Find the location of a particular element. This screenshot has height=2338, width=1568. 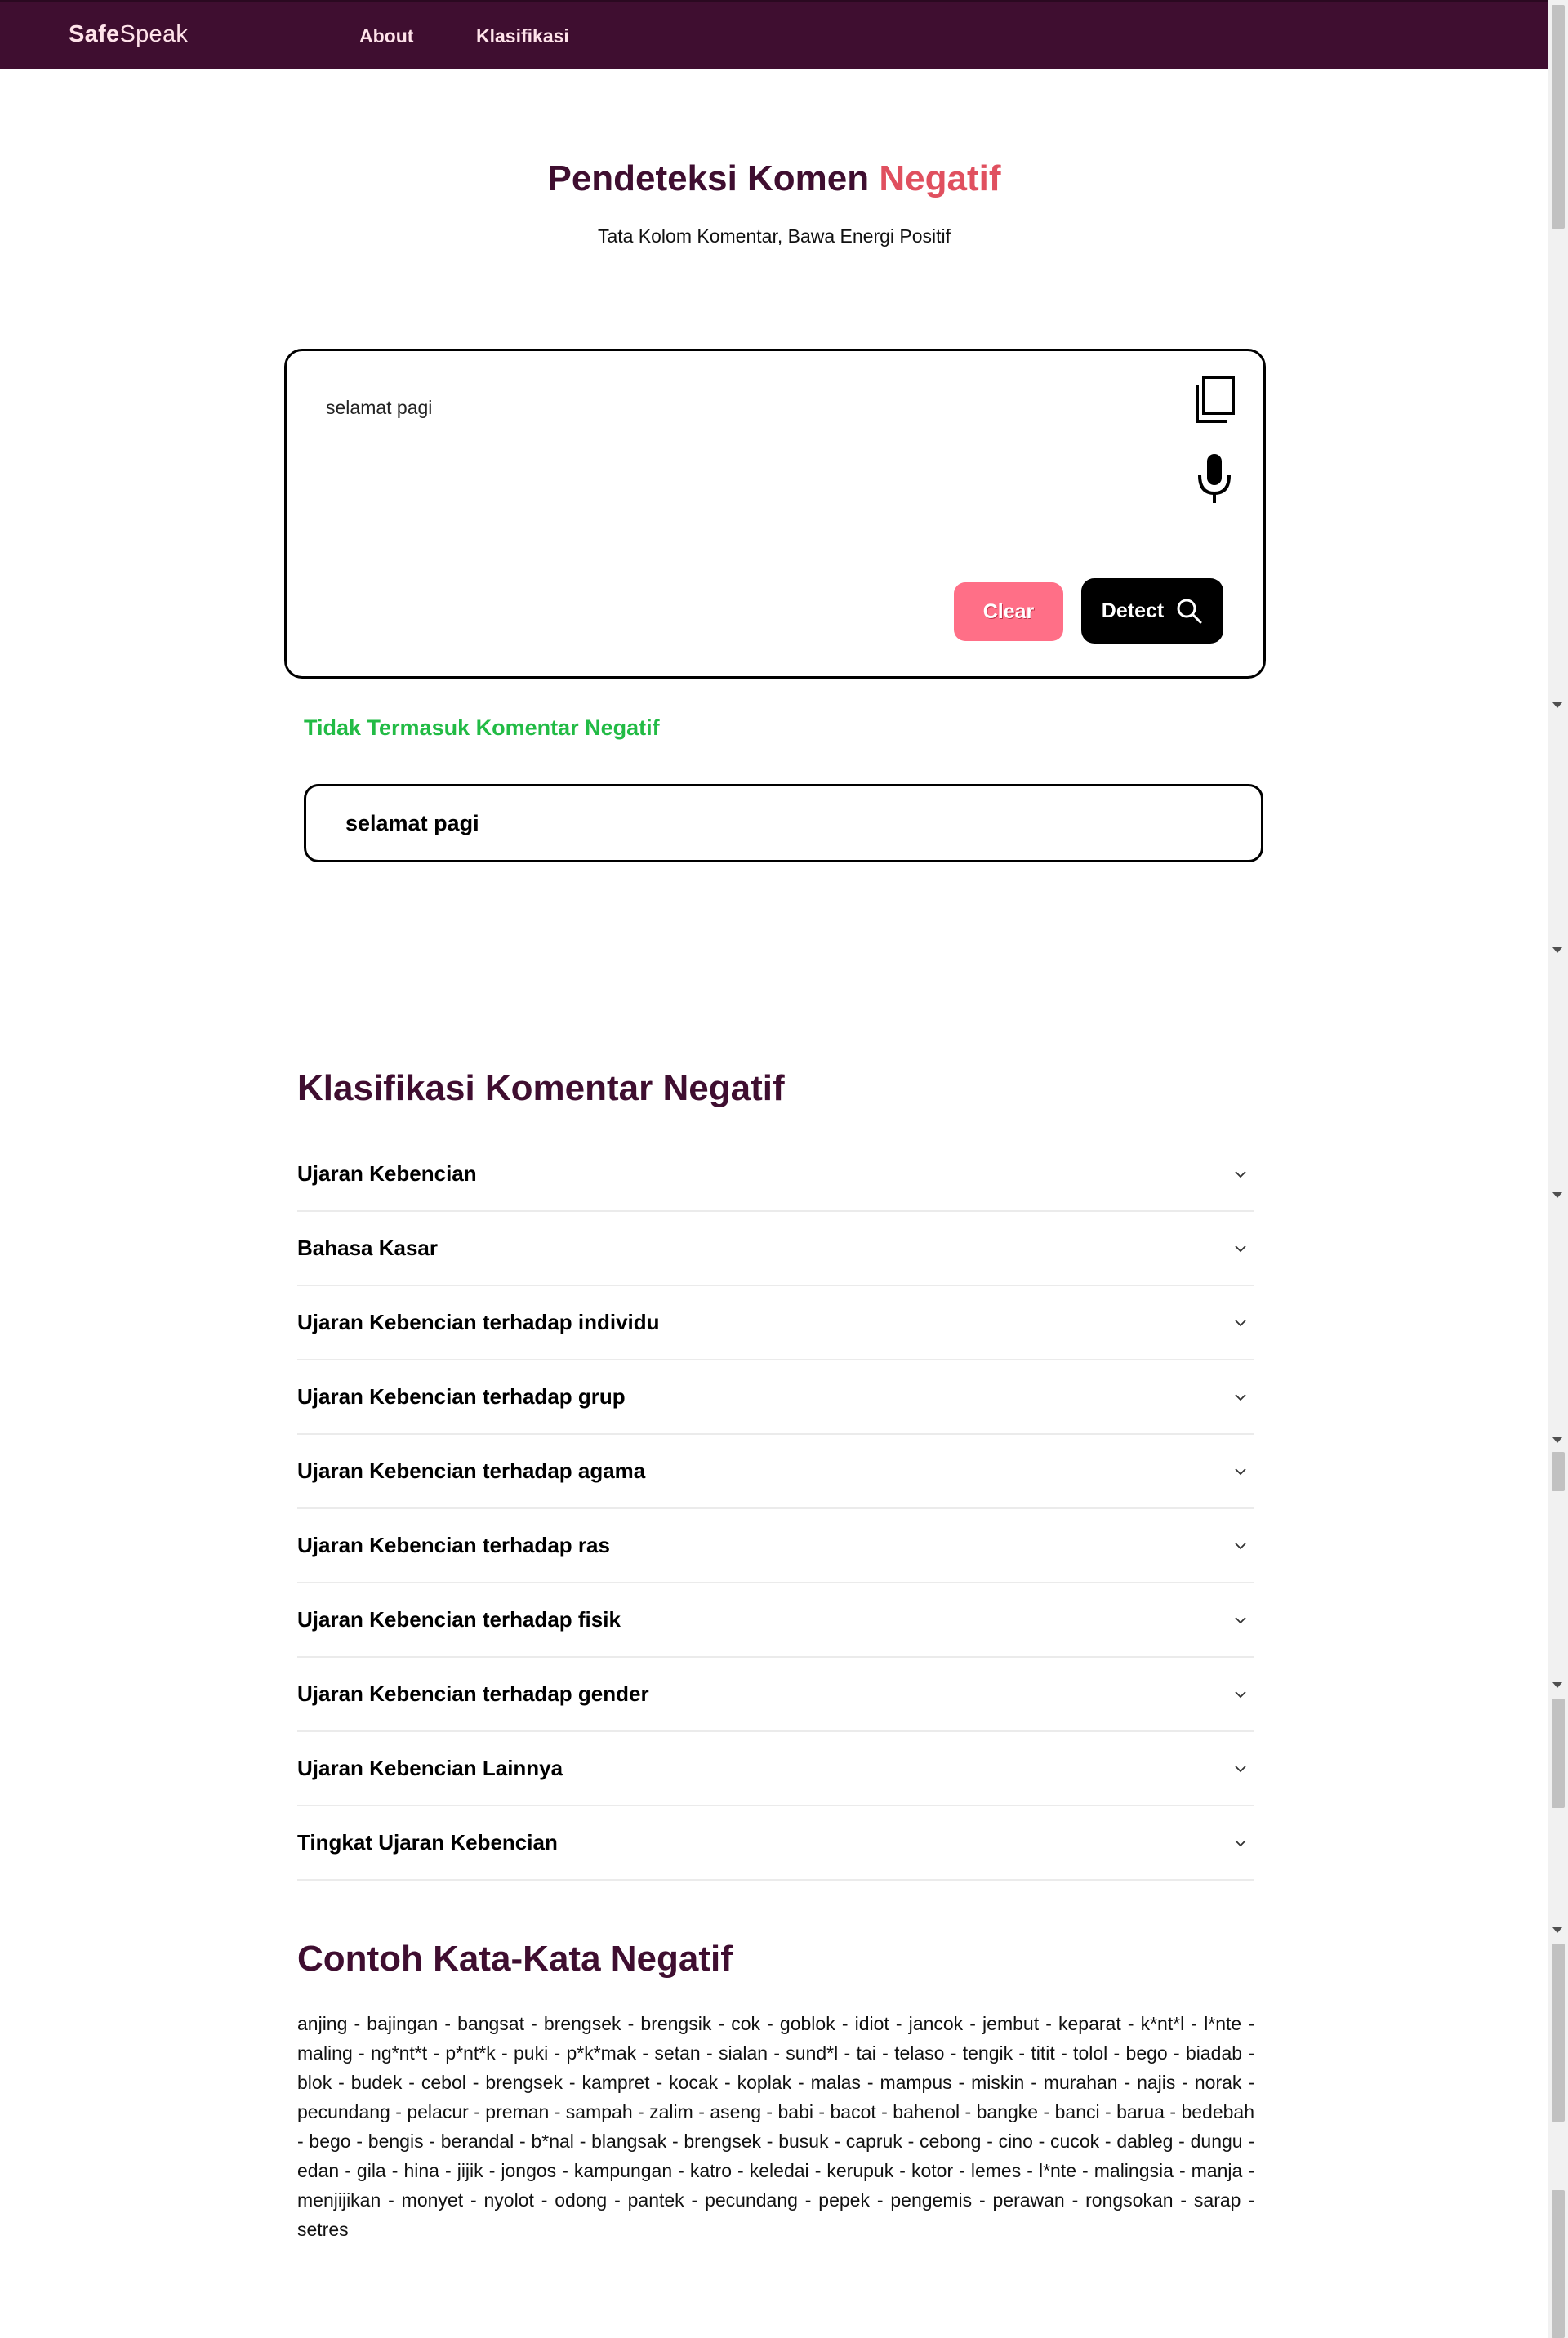

brand-bold: Safe is located at coordinates (94, 34).